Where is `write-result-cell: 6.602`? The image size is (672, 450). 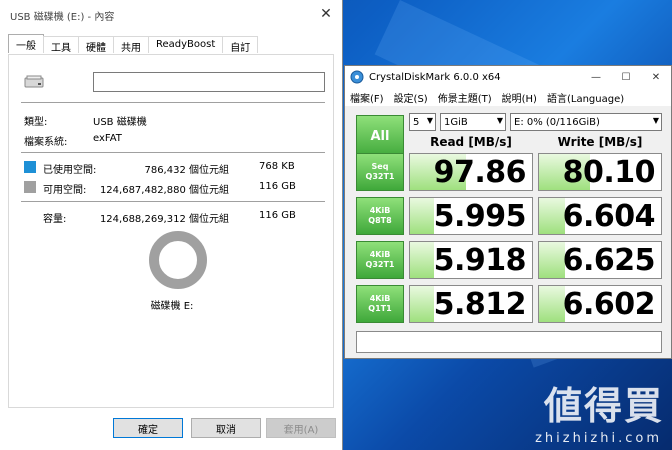 write-result-cell: 6.602 is located at coordinates (600, 304).